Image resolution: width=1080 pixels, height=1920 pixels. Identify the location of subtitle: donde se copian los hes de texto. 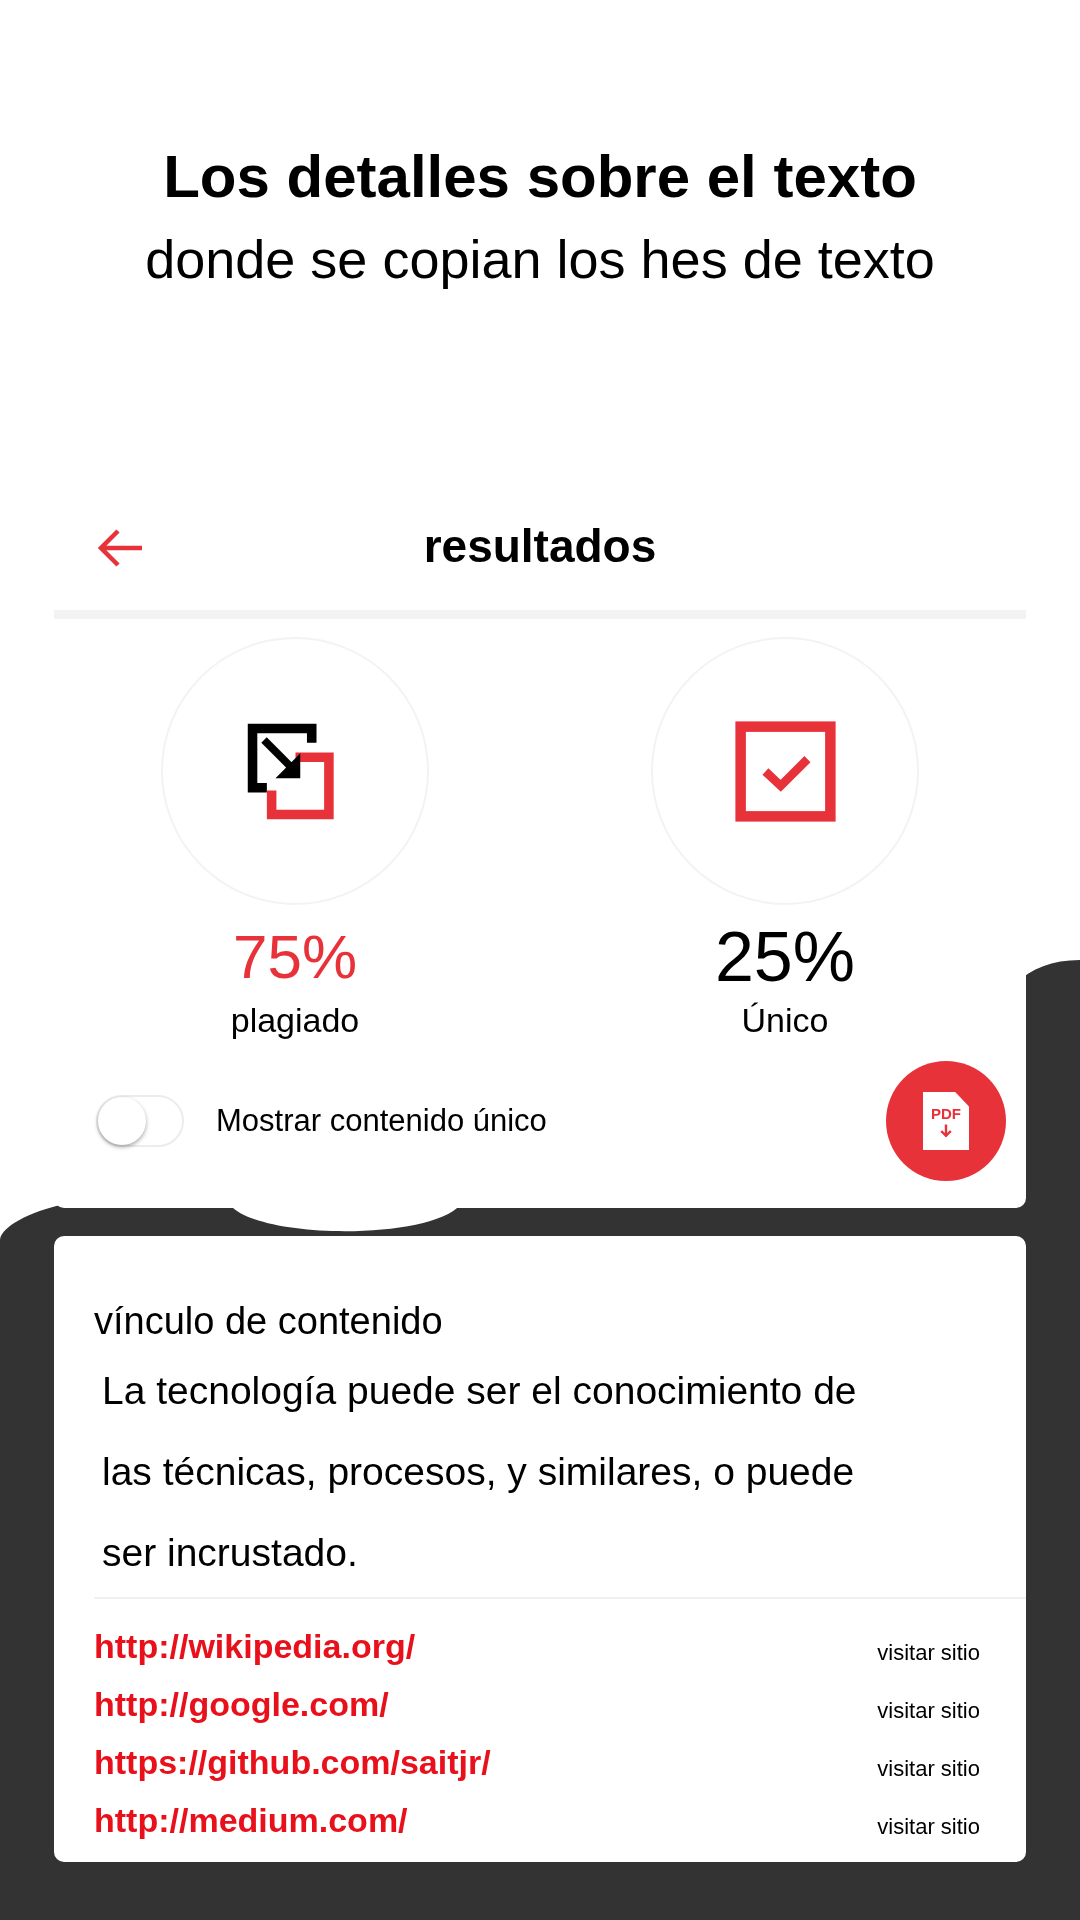
(540, 259).